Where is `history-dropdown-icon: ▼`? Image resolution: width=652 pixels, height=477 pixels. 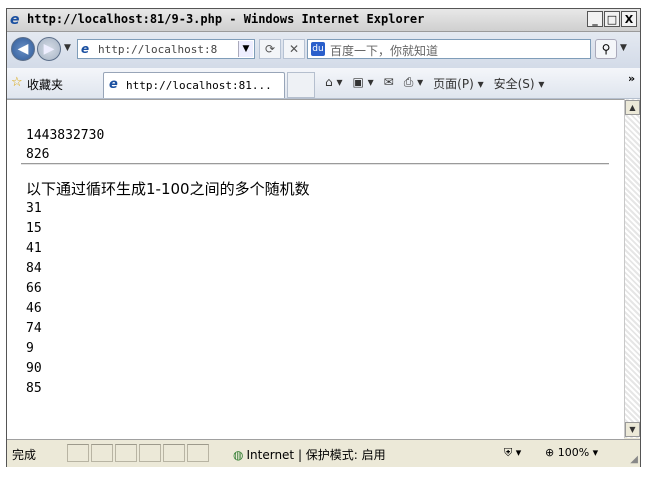
history-dropdown-icon: ▼ is located at coordinates (67, 48).